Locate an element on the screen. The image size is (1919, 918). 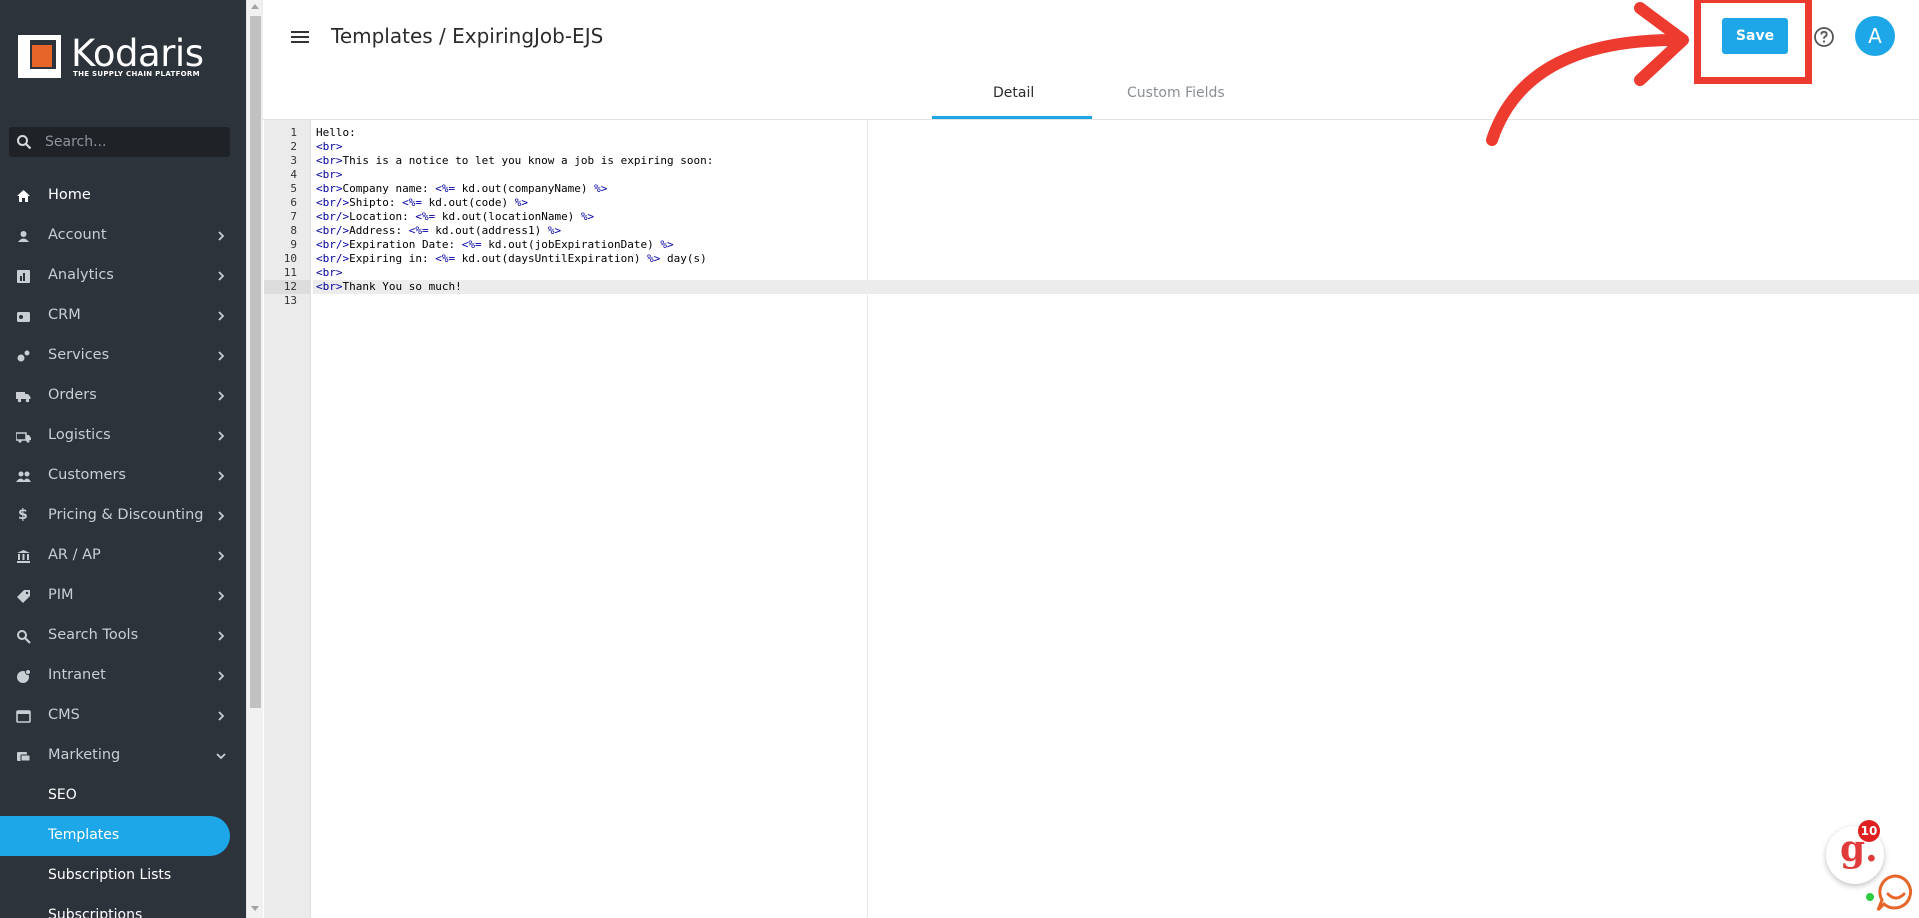
line-number: 4 is located at coordinates (293, 174).